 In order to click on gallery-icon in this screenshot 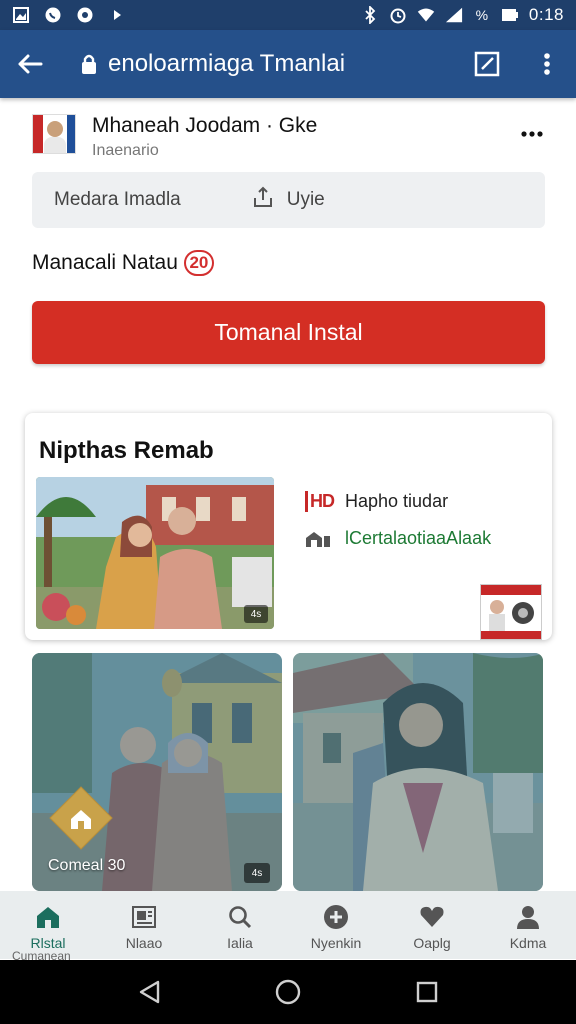, I will do `click(21, 15)`.